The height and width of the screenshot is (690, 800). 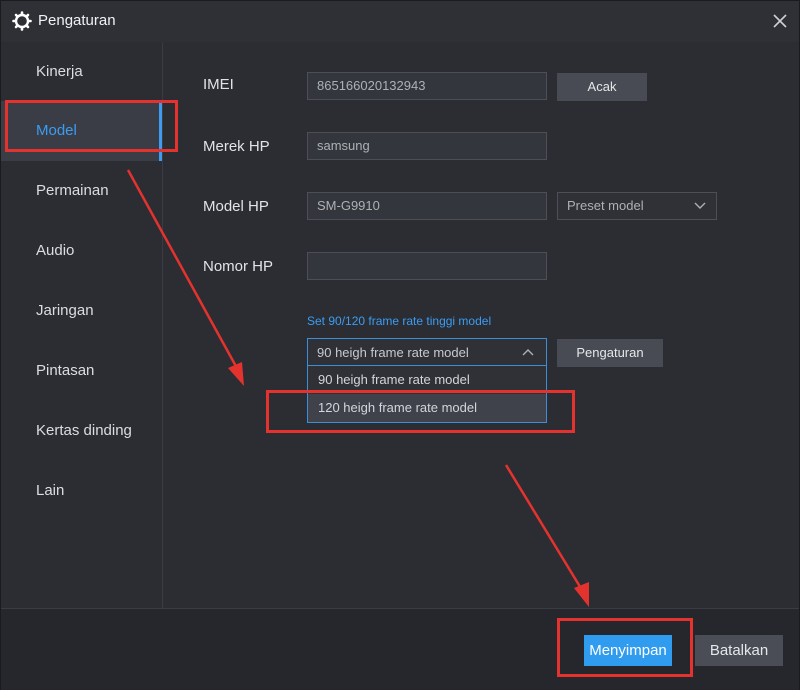 What do you see at coordinates (739, 650) in the screenshot?
I see `cancel-button: Batalkan` at bounding box center [739, 650].